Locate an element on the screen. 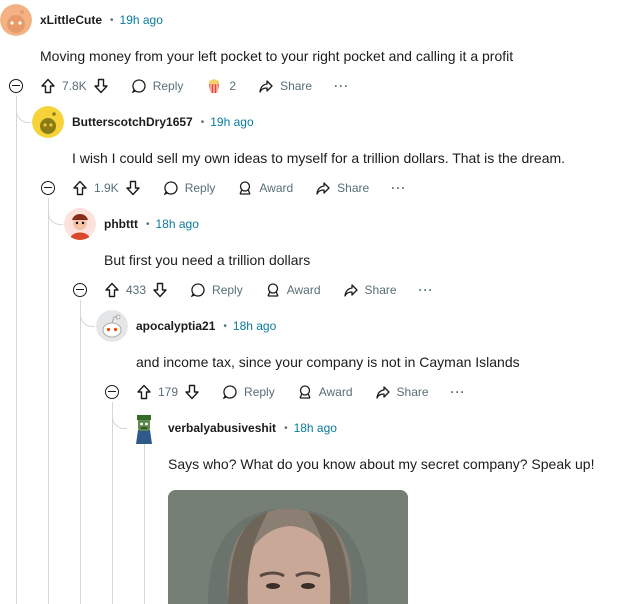 Image resolution: width=620 pixels, height=604 pixels. comment-header: xLittleCute • 19h ago is located at coordinates (101, 20).